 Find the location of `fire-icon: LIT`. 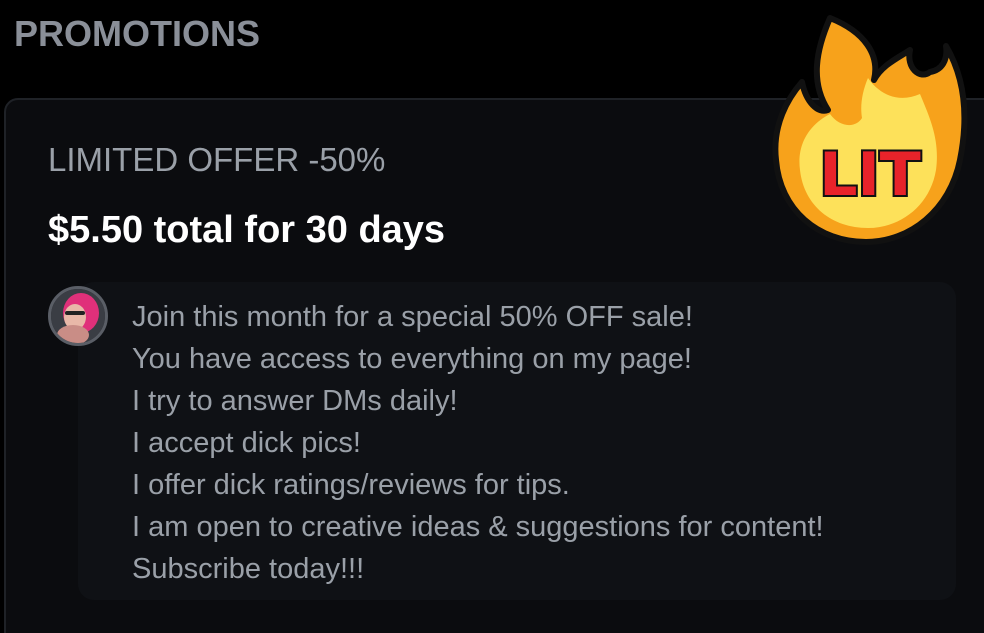

fire-icon: LIT is located at coordinates (870, 128).